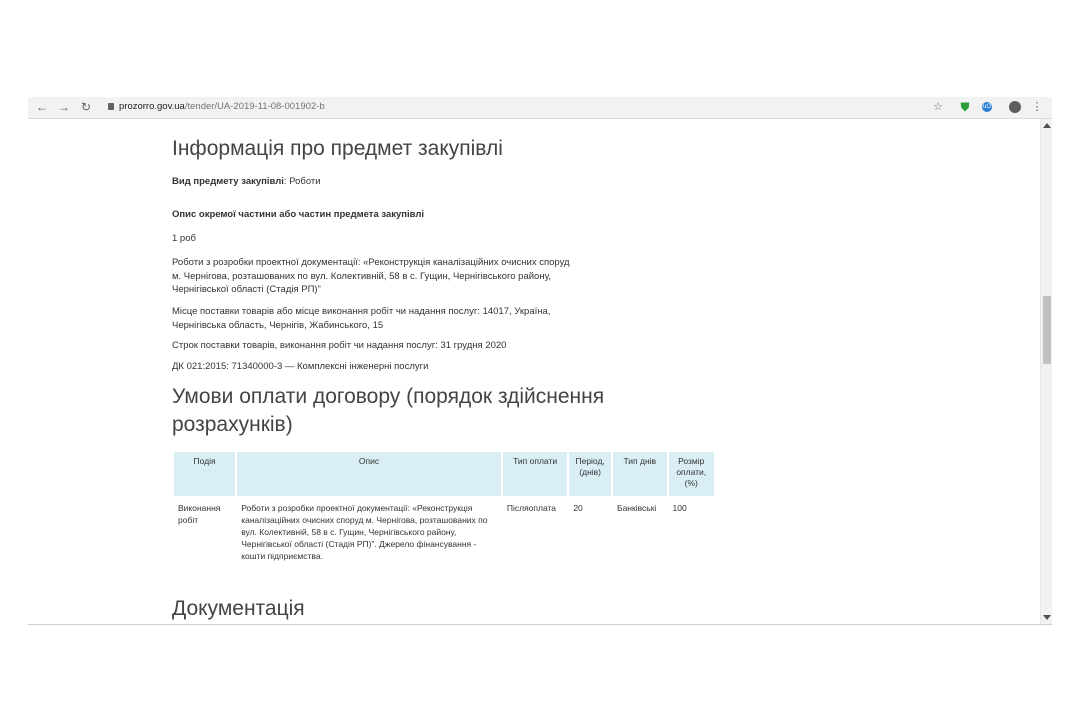 The height and width of the screenshot is (720, 1080). What do you see at coordinates (86, 107) in the screenshot?
I see `reload-icon: ↻` at bounding box center [86, 107].